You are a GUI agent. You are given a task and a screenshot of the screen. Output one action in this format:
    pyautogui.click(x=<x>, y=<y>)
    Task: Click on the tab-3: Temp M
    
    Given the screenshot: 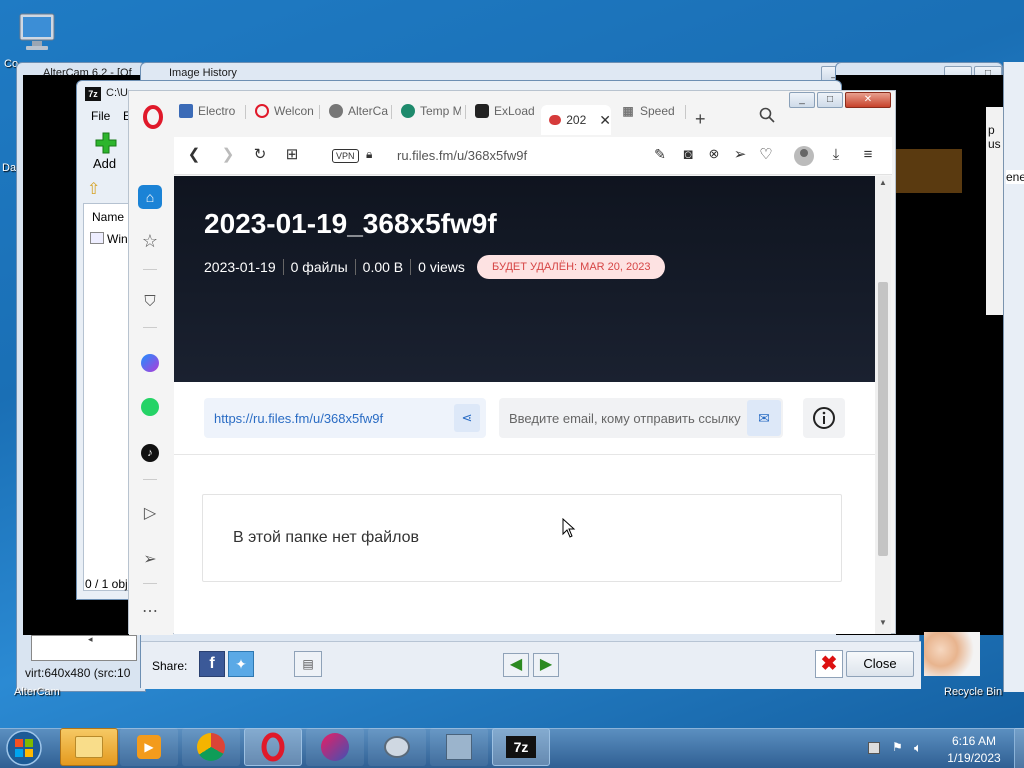 What is the action you would take?
    pyautogui.click(x=428, y=111)
    